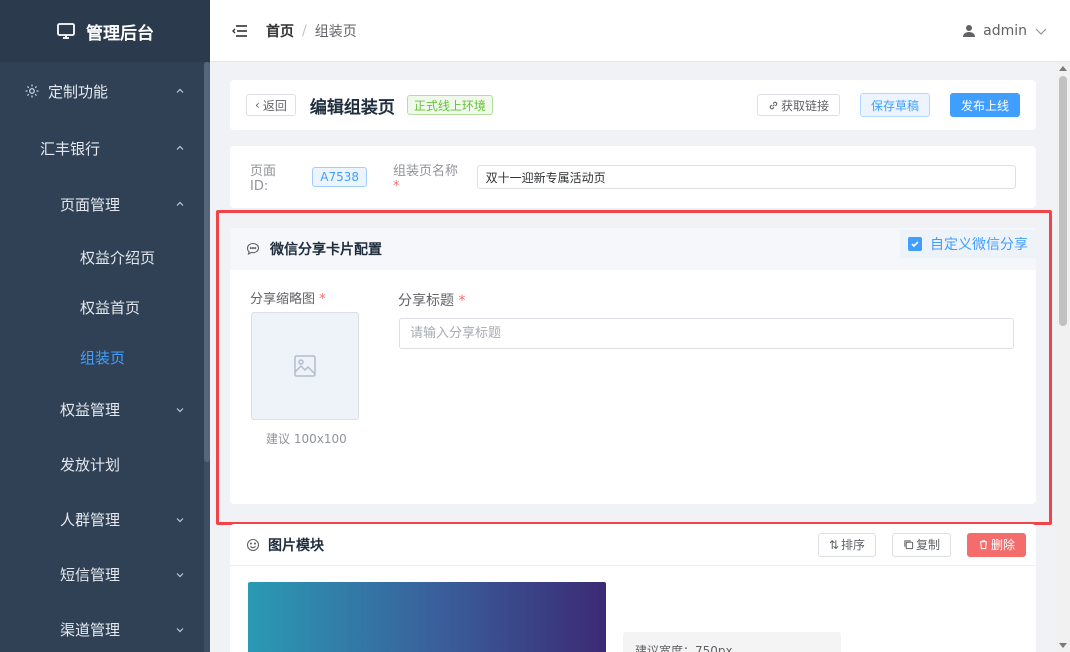 The width and height of the screenshot is (1070, 652). What do you see at coordinates (280, 31) in the screenshot?
I see `breadcrumb-home: 首页` at bounding box center [280, 31].